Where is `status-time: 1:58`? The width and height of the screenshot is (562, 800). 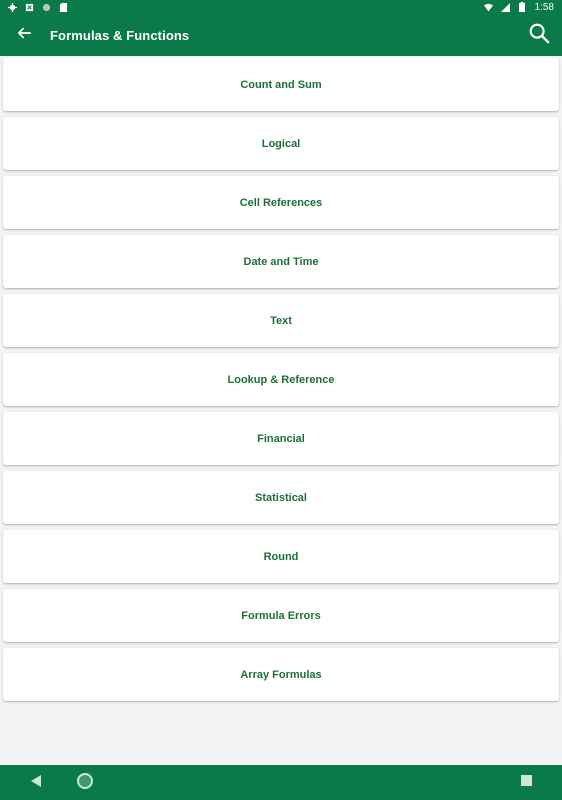 status-time: 1:58 is located at coordinates (544, 7).